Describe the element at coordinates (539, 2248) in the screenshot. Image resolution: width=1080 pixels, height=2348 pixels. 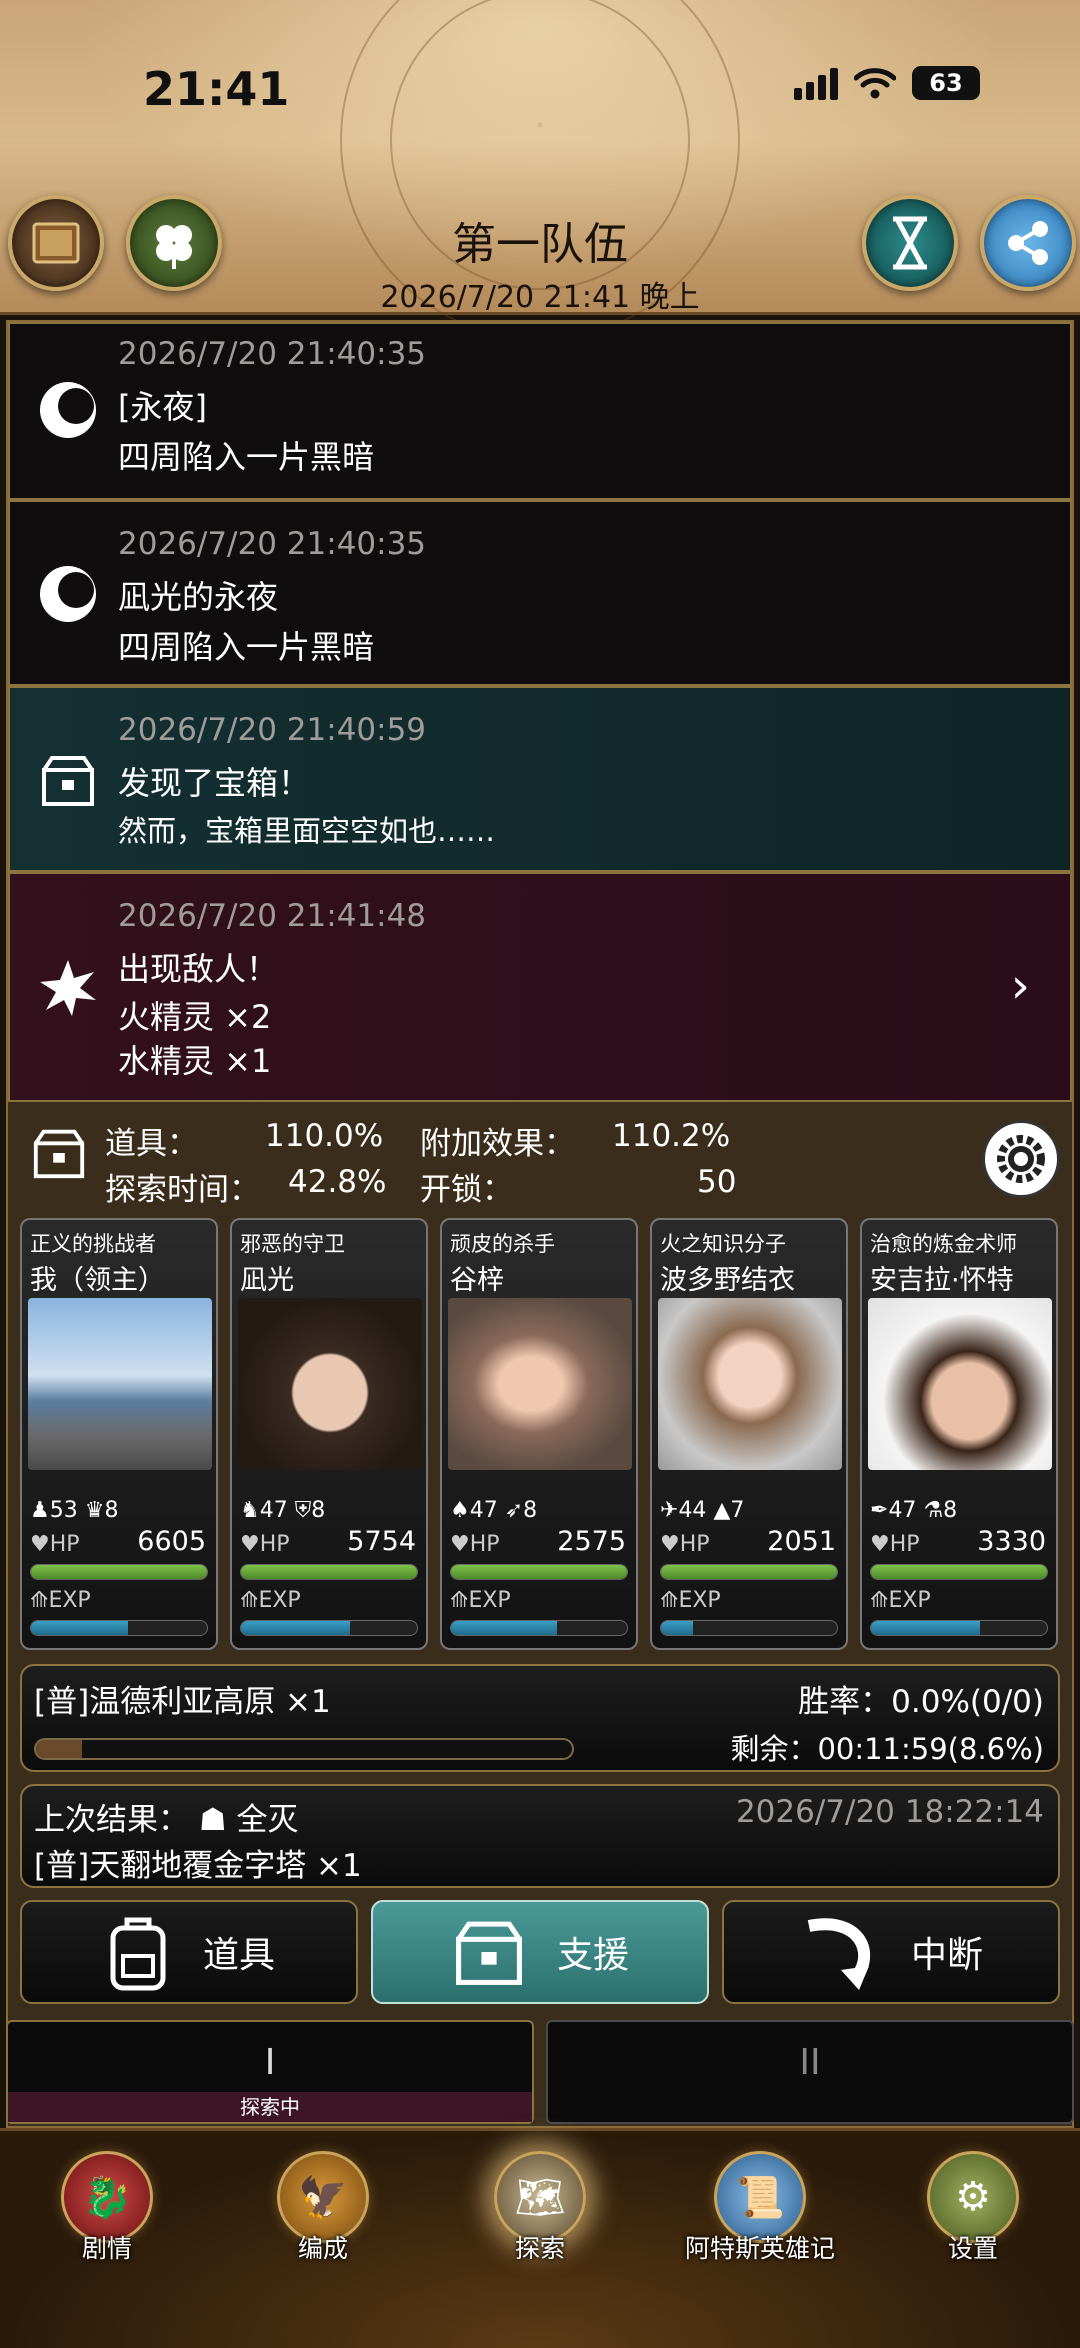
I see `nav-label: 探索` at that location.